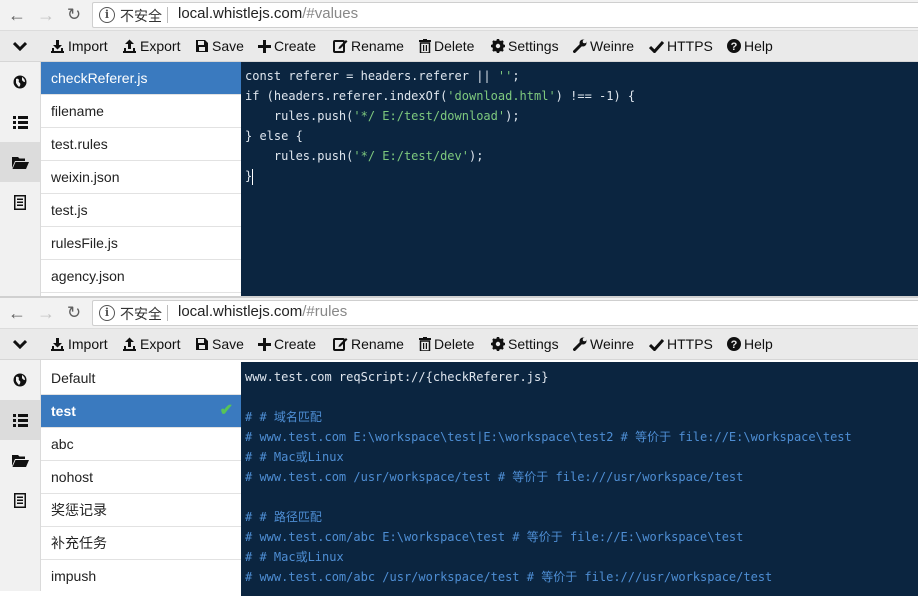 The width and height of the screenshot is (918, 596). Describe the element at coordinates (299, 116) in the screenshot. I see `code-text: rules.push(` at that location.